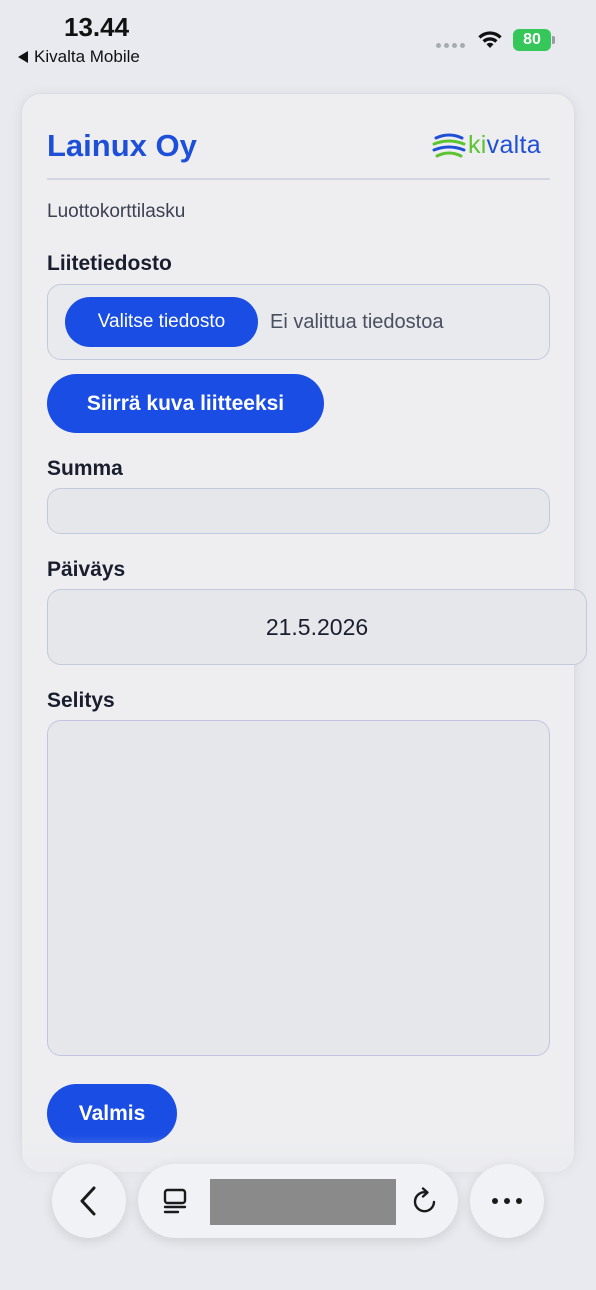  Describe the element at coordinates (87, 56) in the screenshot. I see `back-app-label: Kivalta Mobile` at that location.